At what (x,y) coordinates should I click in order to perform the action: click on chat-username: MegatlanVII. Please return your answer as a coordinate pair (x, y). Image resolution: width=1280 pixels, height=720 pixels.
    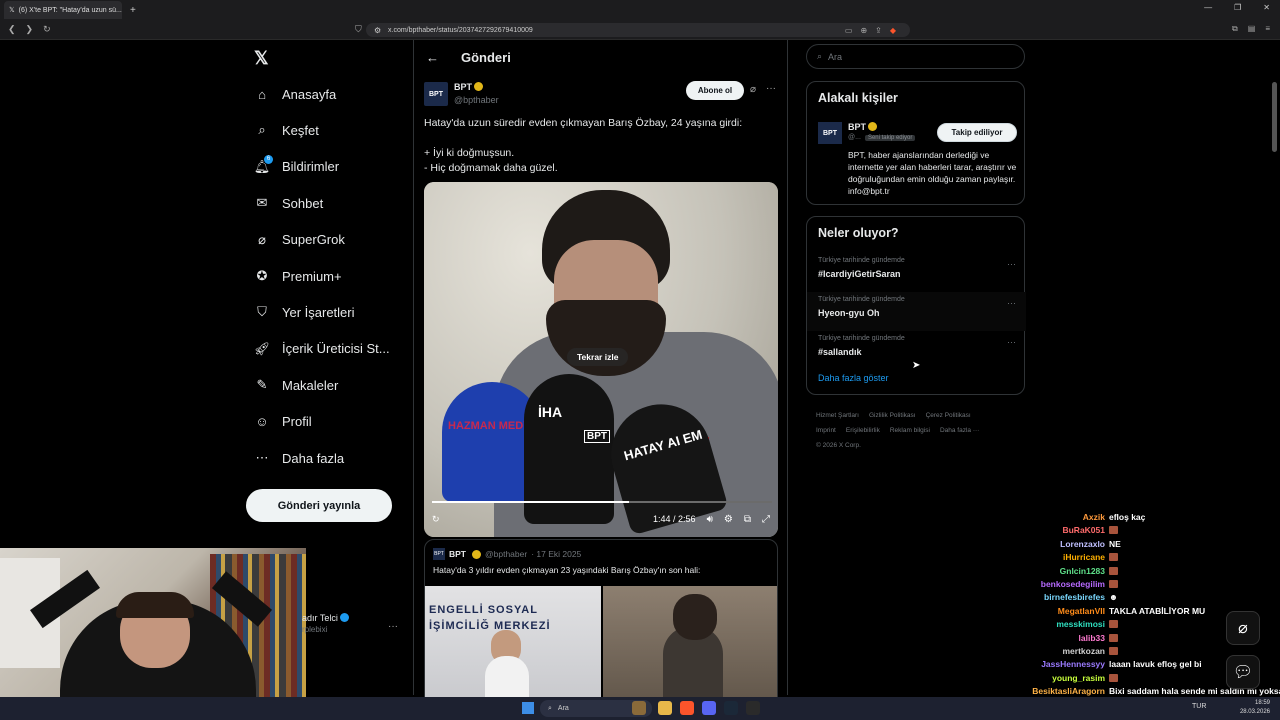
    Looking at the image, I should click on (1081, 611).